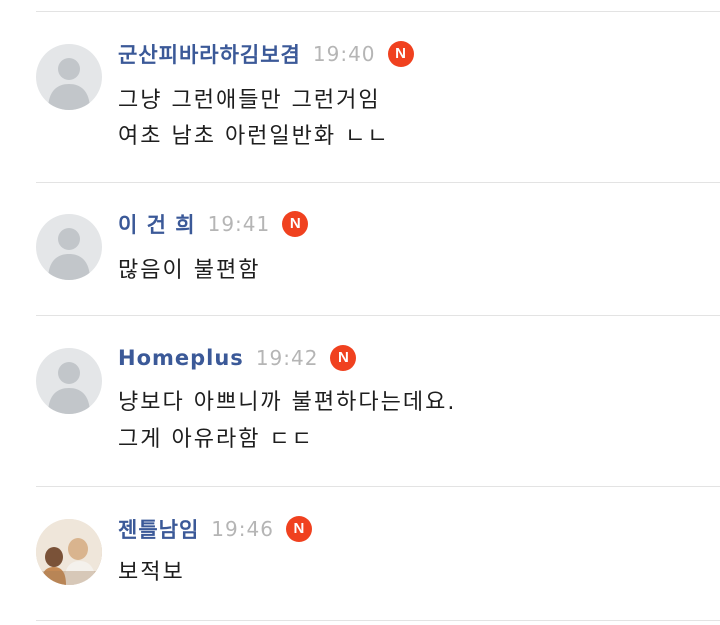  What do you see at coordinates (287, 358) in the screenshot?
I see `comment-time: 19:42` at bounding box center [287, 358].